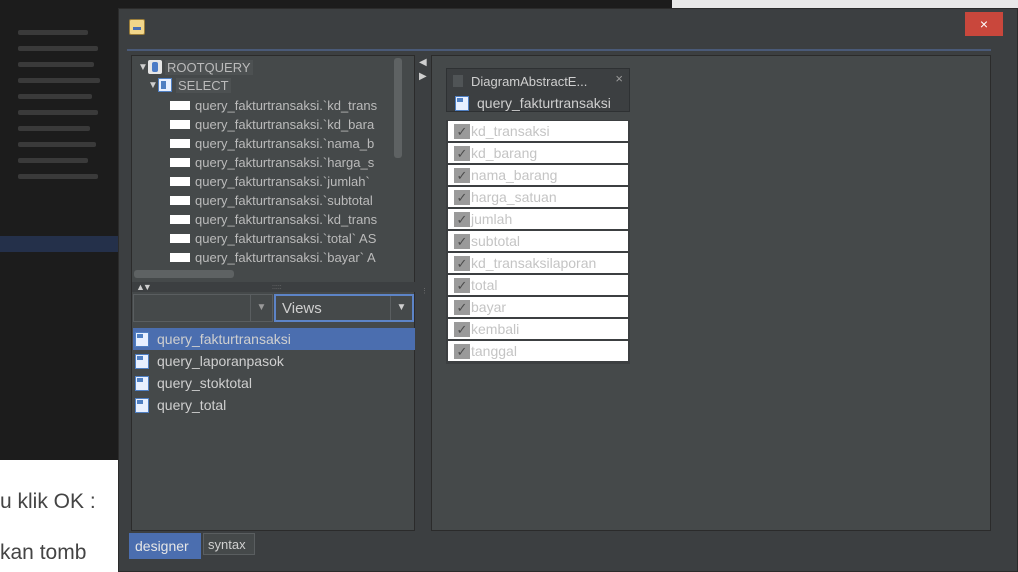 The height and width of the screenshot is (572, 1018). Describe the element at coordinates (272, 143) in the screenshot. I see `tree-field-item: query_fakturtransaksi.`nama_b` at that location.